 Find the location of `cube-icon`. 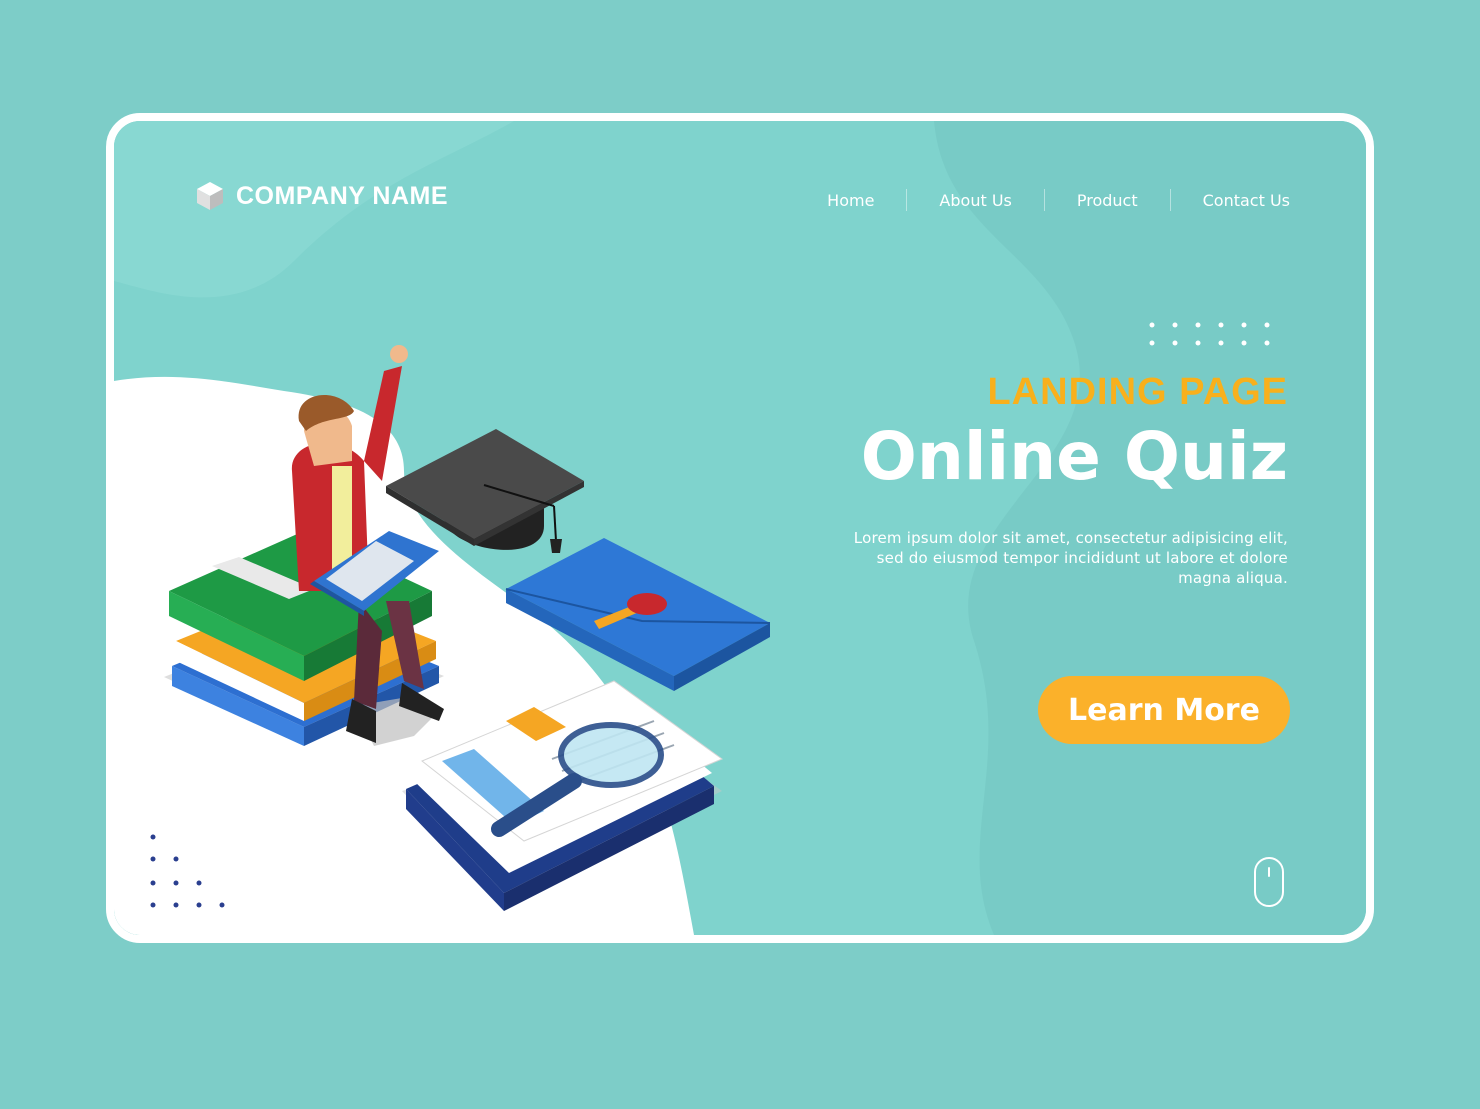

cube-icon is located at coordinates (210, 196).